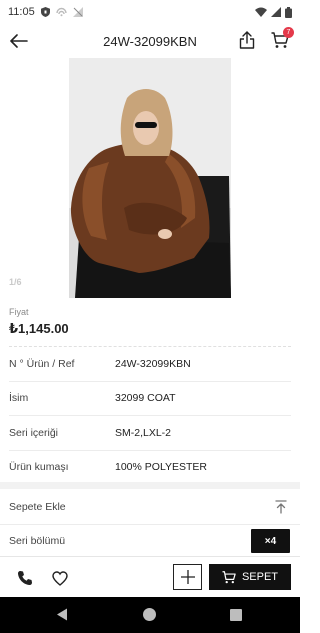 The width and height of the screenshot is (320, 633). Describe the element at coordinates (45, 12) in the screenshot. I see `shield-icon` at that location.